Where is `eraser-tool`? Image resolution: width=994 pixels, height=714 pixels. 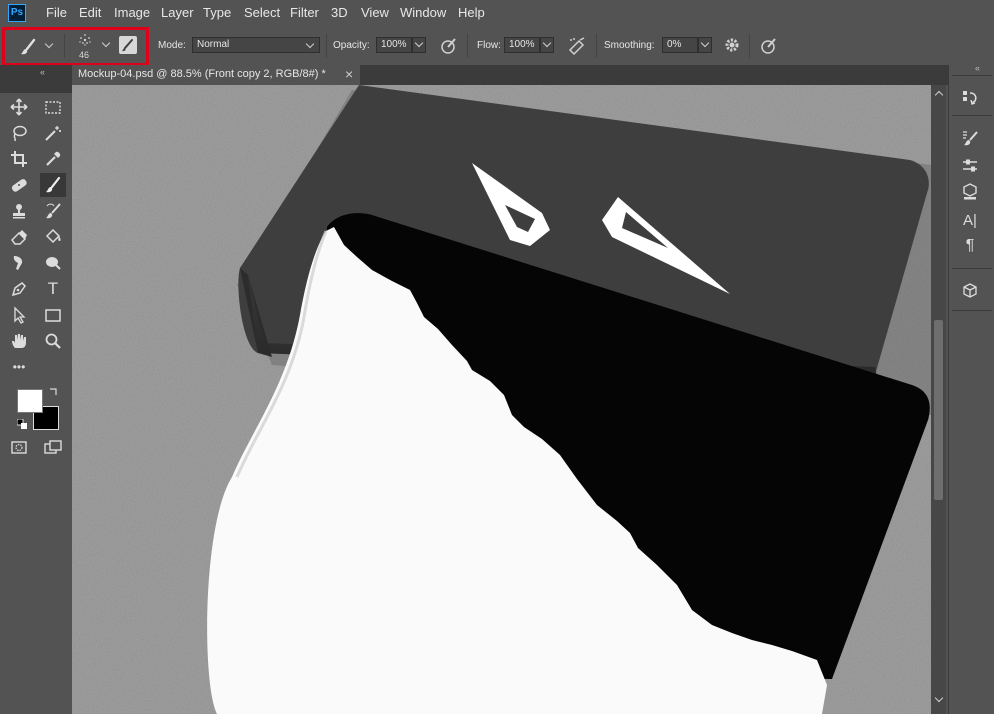 eraser-tool is located at coordinates (19, 237).